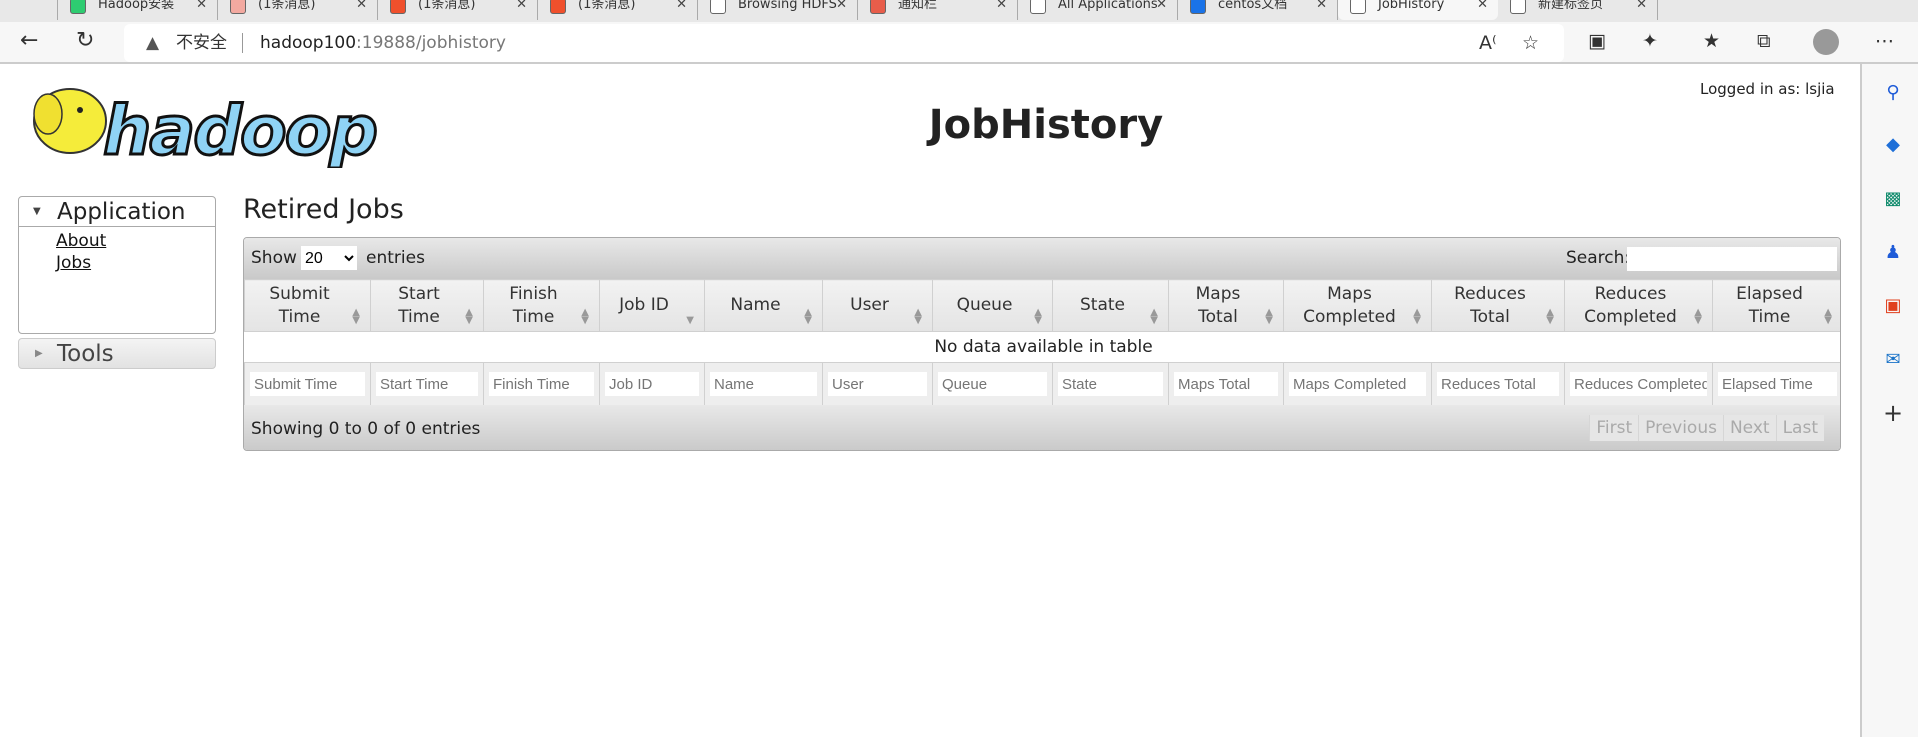 Image resolution: width=1918 pixels, height=737 pixels. What do you see at coordinates (117, 353) in the screenshot?
I see `nav-tools-header: ▶ Tools` at bounding box center [117, 353].